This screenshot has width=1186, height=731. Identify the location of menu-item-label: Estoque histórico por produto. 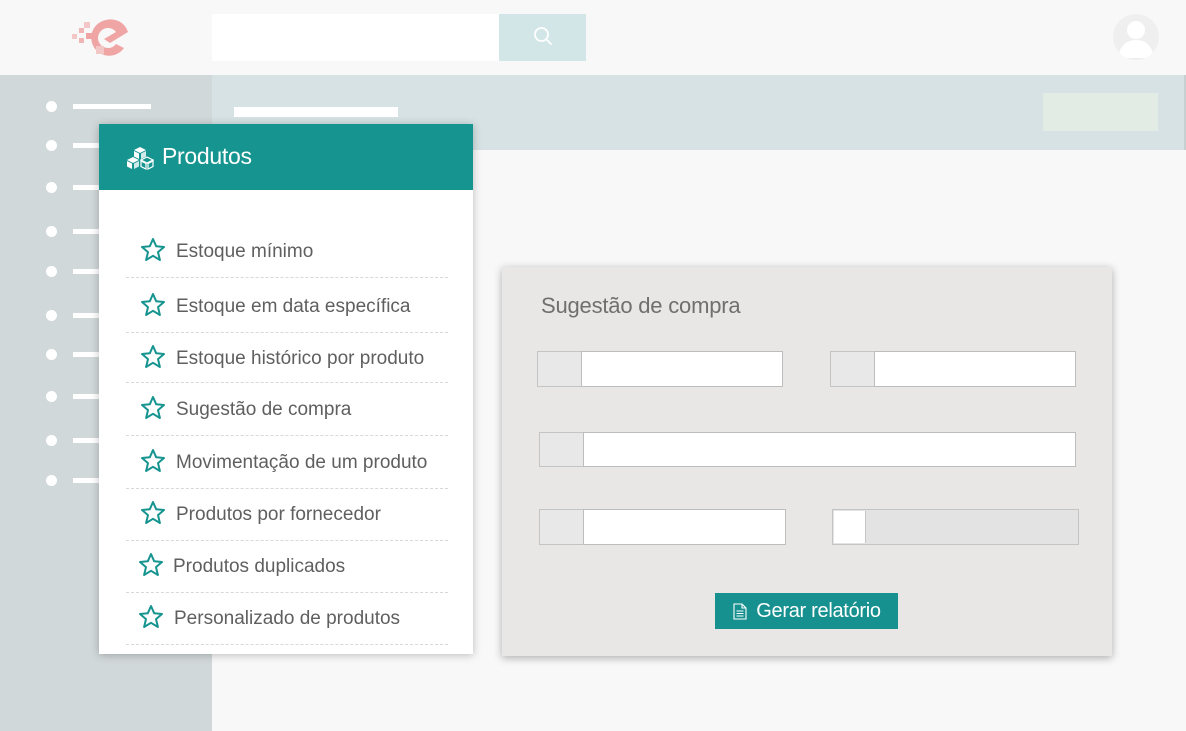
(300, 358).